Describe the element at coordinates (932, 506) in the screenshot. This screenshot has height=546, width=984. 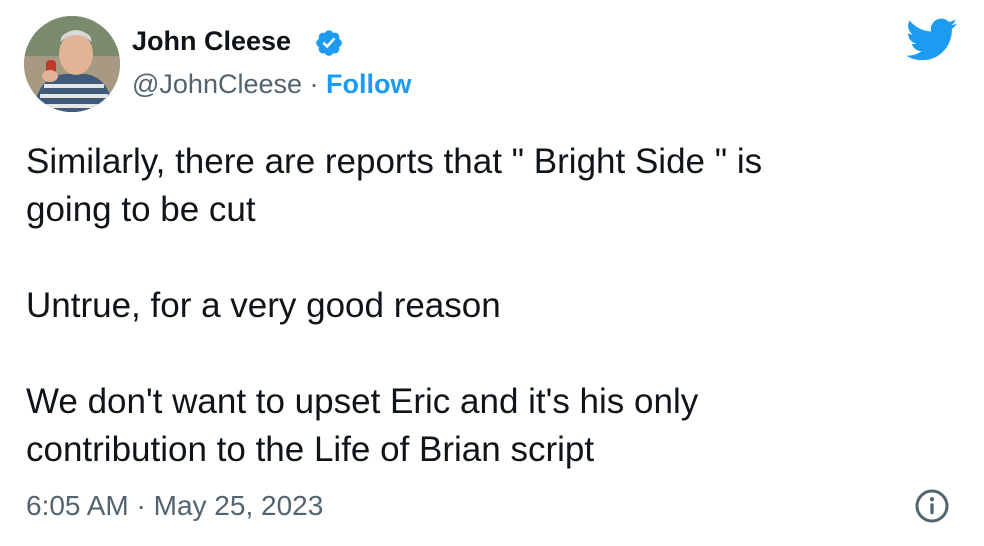
I see `info-icon` at that location.